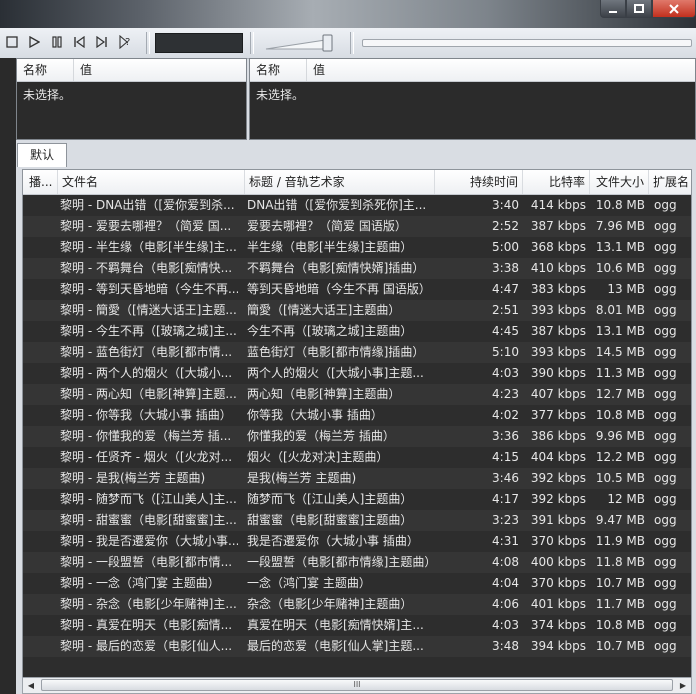 This screenshot has width=696, height=694. Describe the element at coordinates (151, 182) in the screenshot. I see `col-filename-header: 文件名` at that location.